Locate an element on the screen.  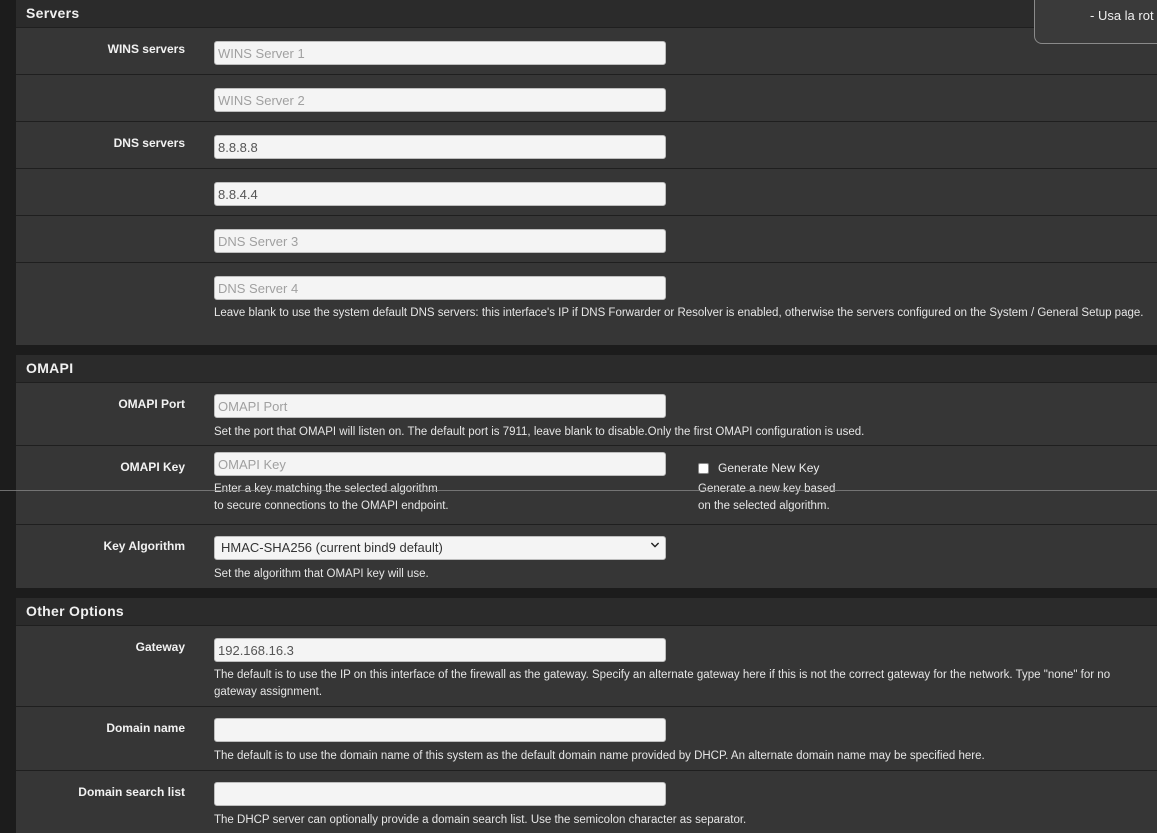
key-algorithm-selected-value: HMAC-SHA256 (current bind9 default) is located at coordinates (332, 547).